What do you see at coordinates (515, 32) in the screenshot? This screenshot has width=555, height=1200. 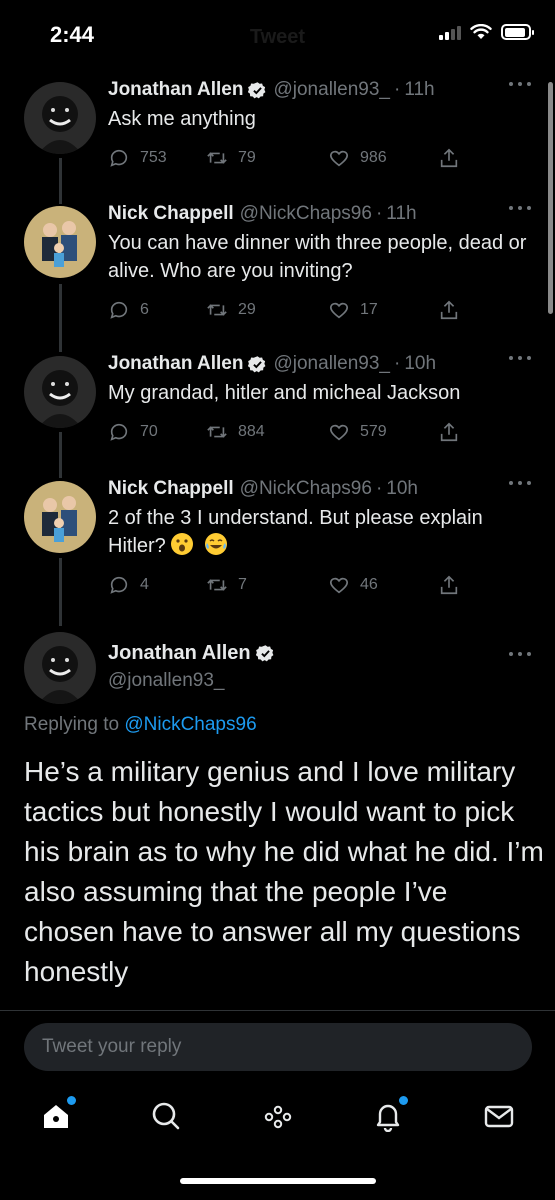 I see `battery-level` at bounding box center [515, 32].